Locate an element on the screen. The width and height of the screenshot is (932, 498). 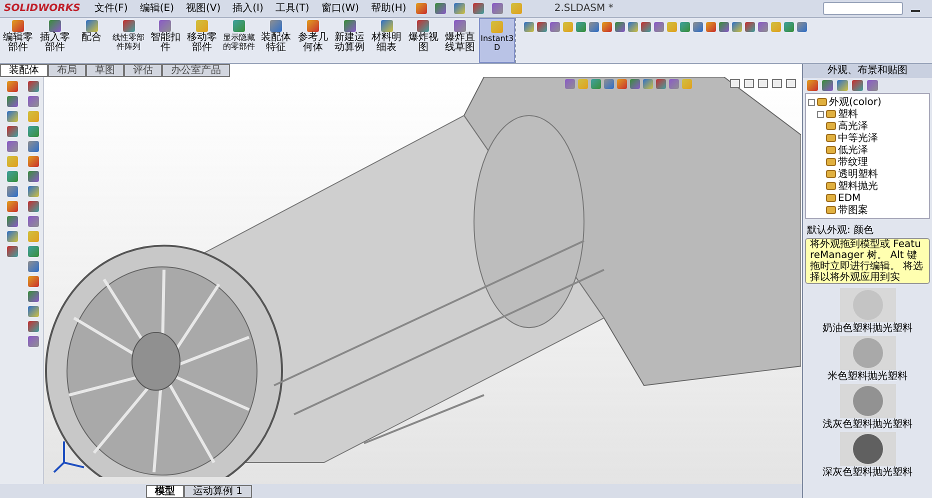
swatch-label: 深灰色塑料抛光塑料 is located at coordinates (867, 473).